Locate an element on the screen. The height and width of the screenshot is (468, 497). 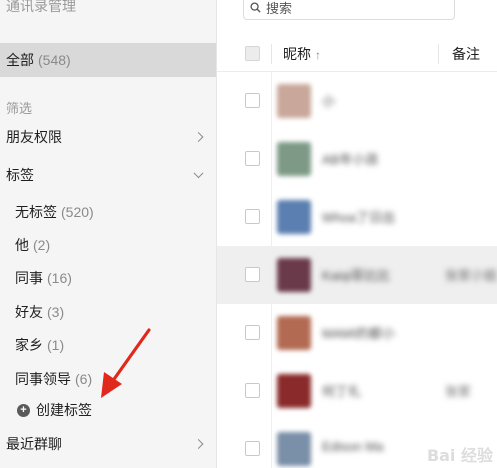
sidebar-item-count: (520) is located at coordinates (77, 212).